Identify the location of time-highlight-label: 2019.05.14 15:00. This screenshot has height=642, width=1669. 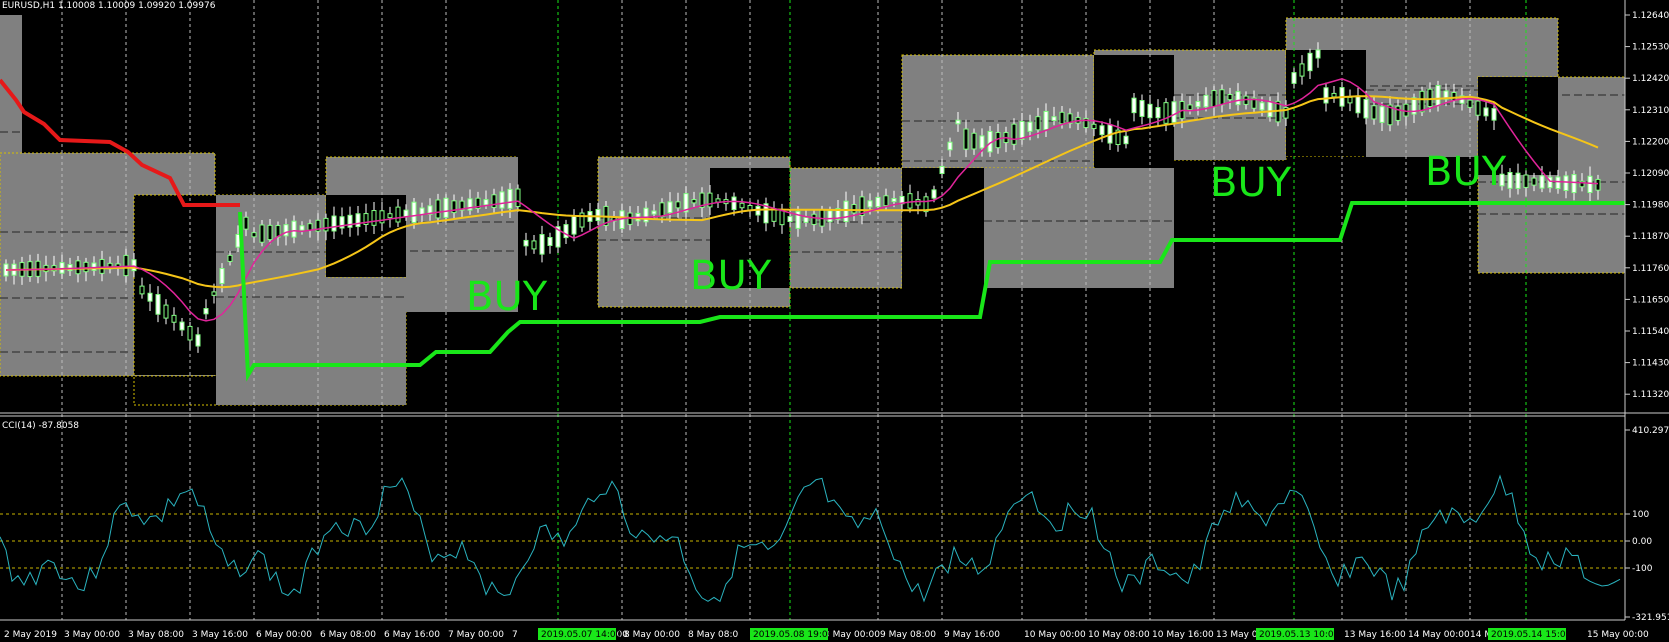
(1531, 635).